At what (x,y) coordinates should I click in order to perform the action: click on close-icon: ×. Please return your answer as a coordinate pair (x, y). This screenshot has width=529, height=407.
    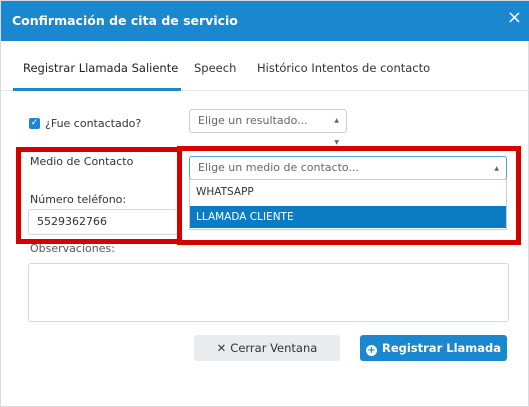
    Looking at the image, I should click on (514, 18).